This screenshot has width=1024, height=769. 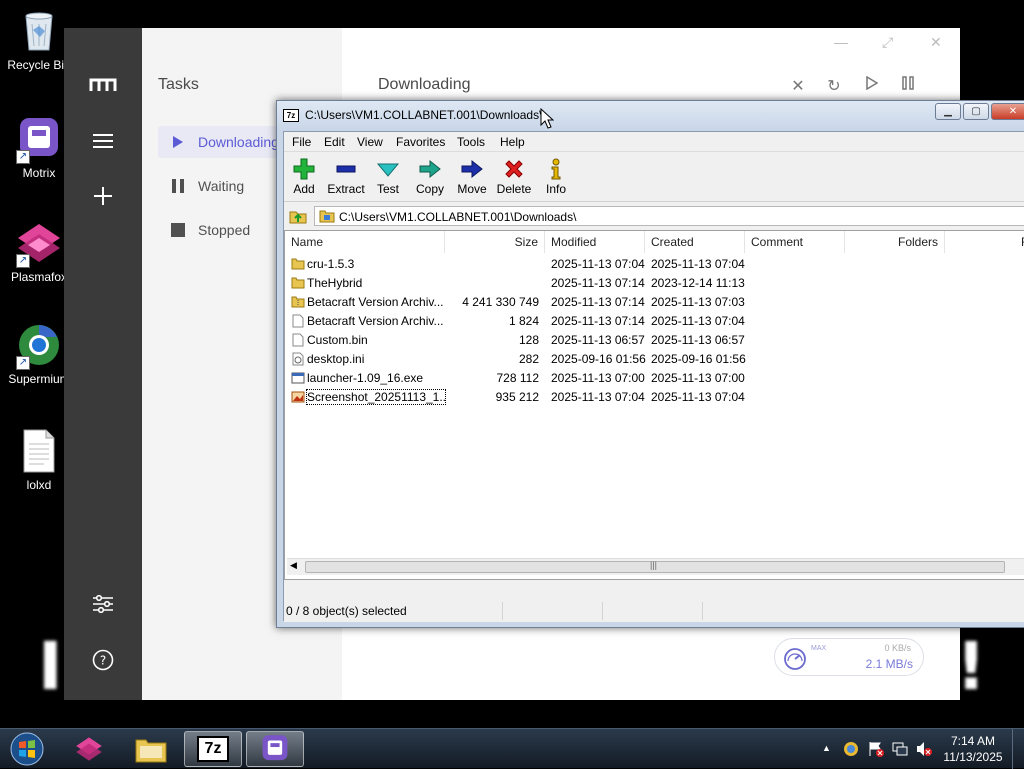 I want to click on taskbar-explorer, so click(x=151, y=749).